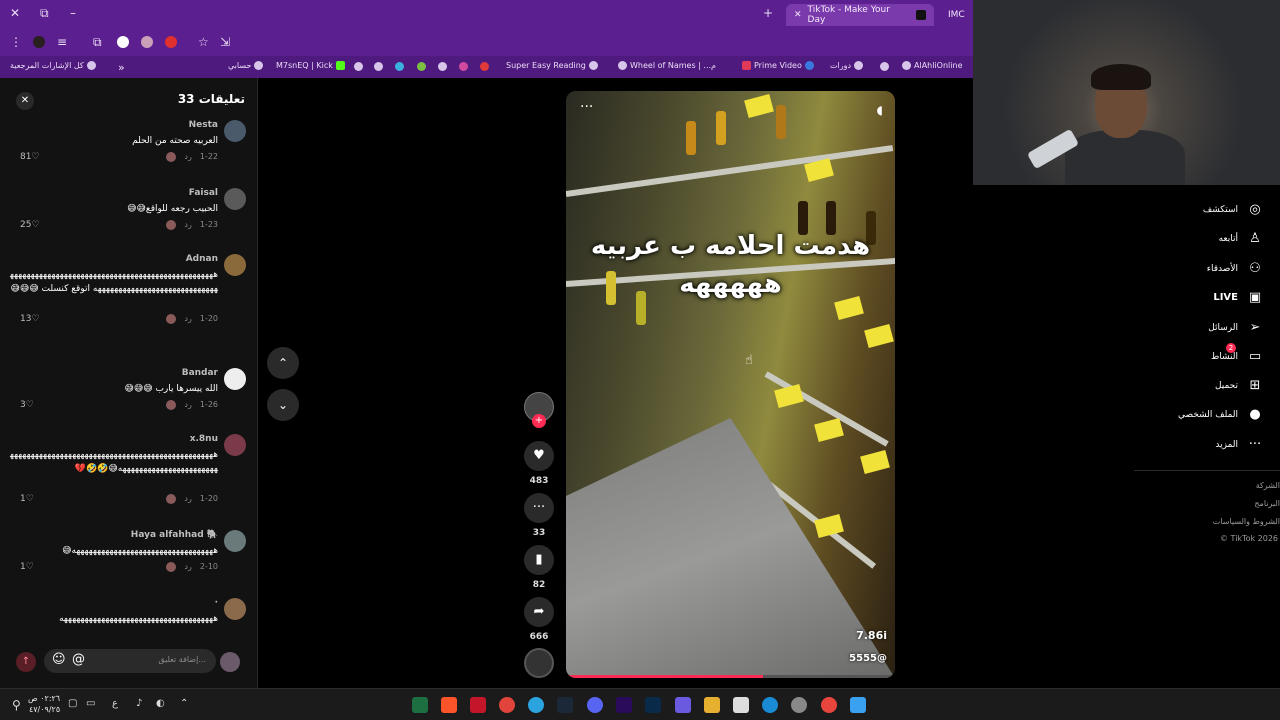 The height and width of the screenshot is (720, 1280). I want to click on footer-link: الشروط والسياسات, so click(1246, 521).